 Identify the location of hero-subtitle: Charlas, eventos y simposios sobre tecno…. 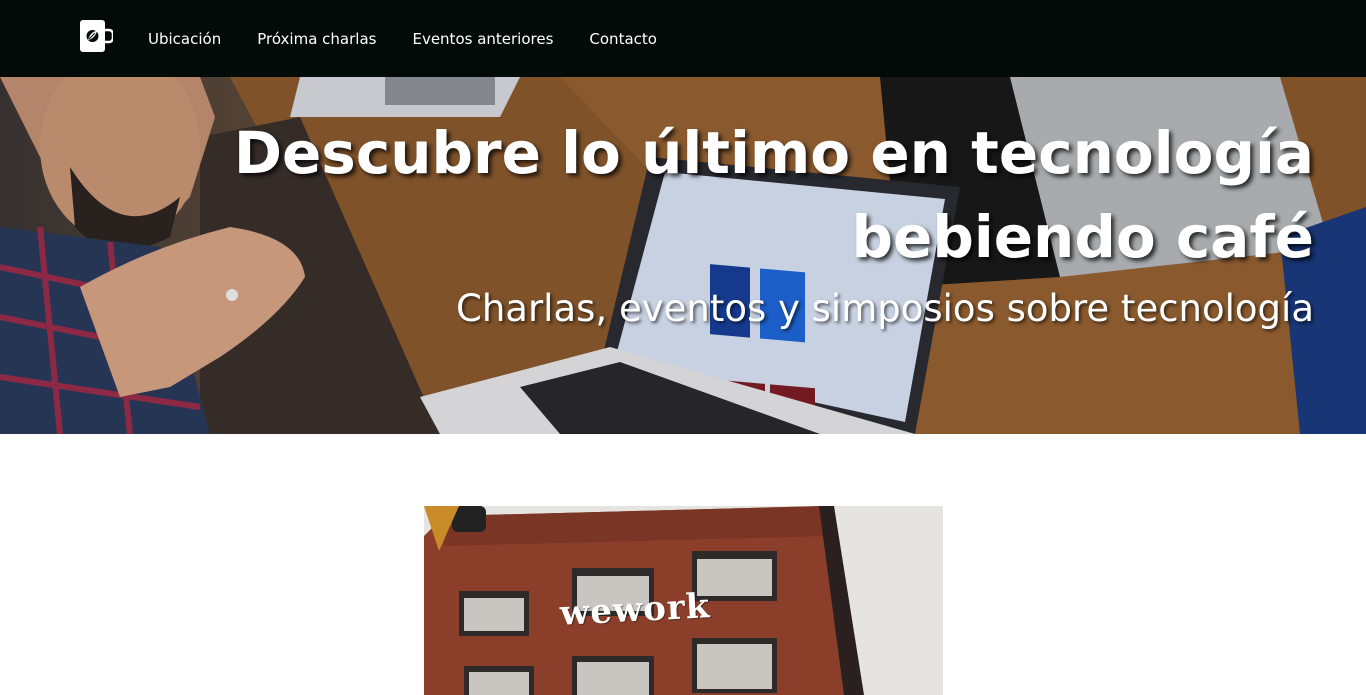
(885, 308).